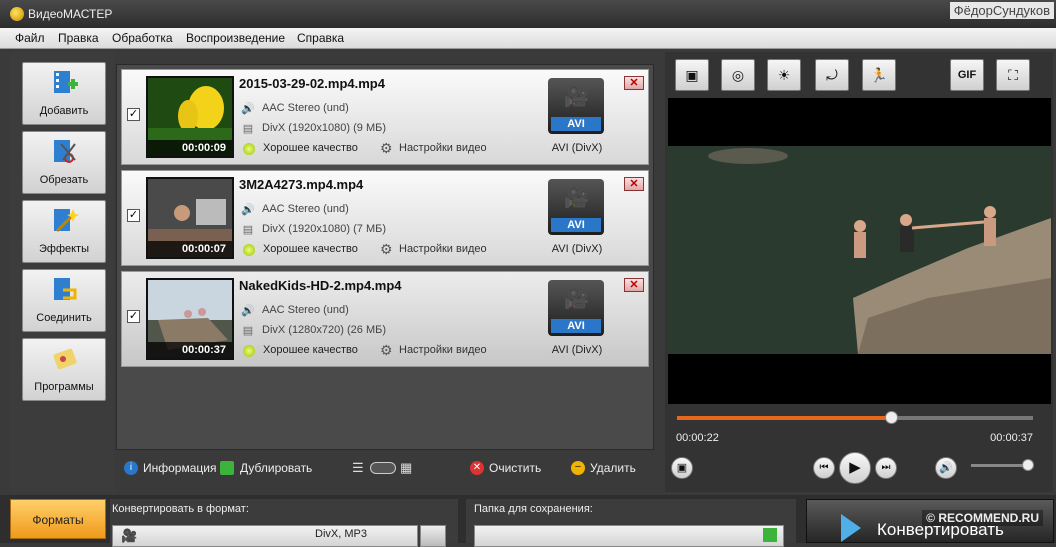  I want to click on video-thumbnail: 00:00:07, so click(190, 218).